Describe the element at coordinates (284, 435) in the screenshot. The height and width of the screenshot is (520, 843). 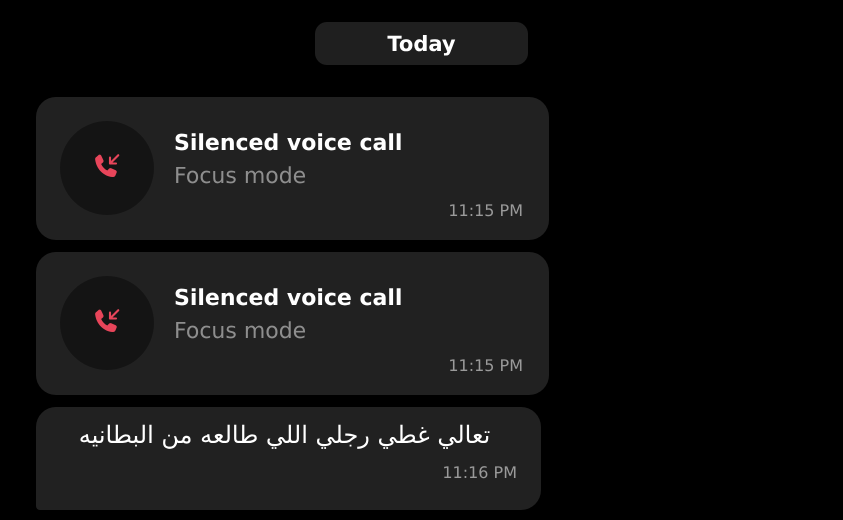
I see `message-text: تعالي غطي رجلي اللي طالعه من البطانيه` at that location.